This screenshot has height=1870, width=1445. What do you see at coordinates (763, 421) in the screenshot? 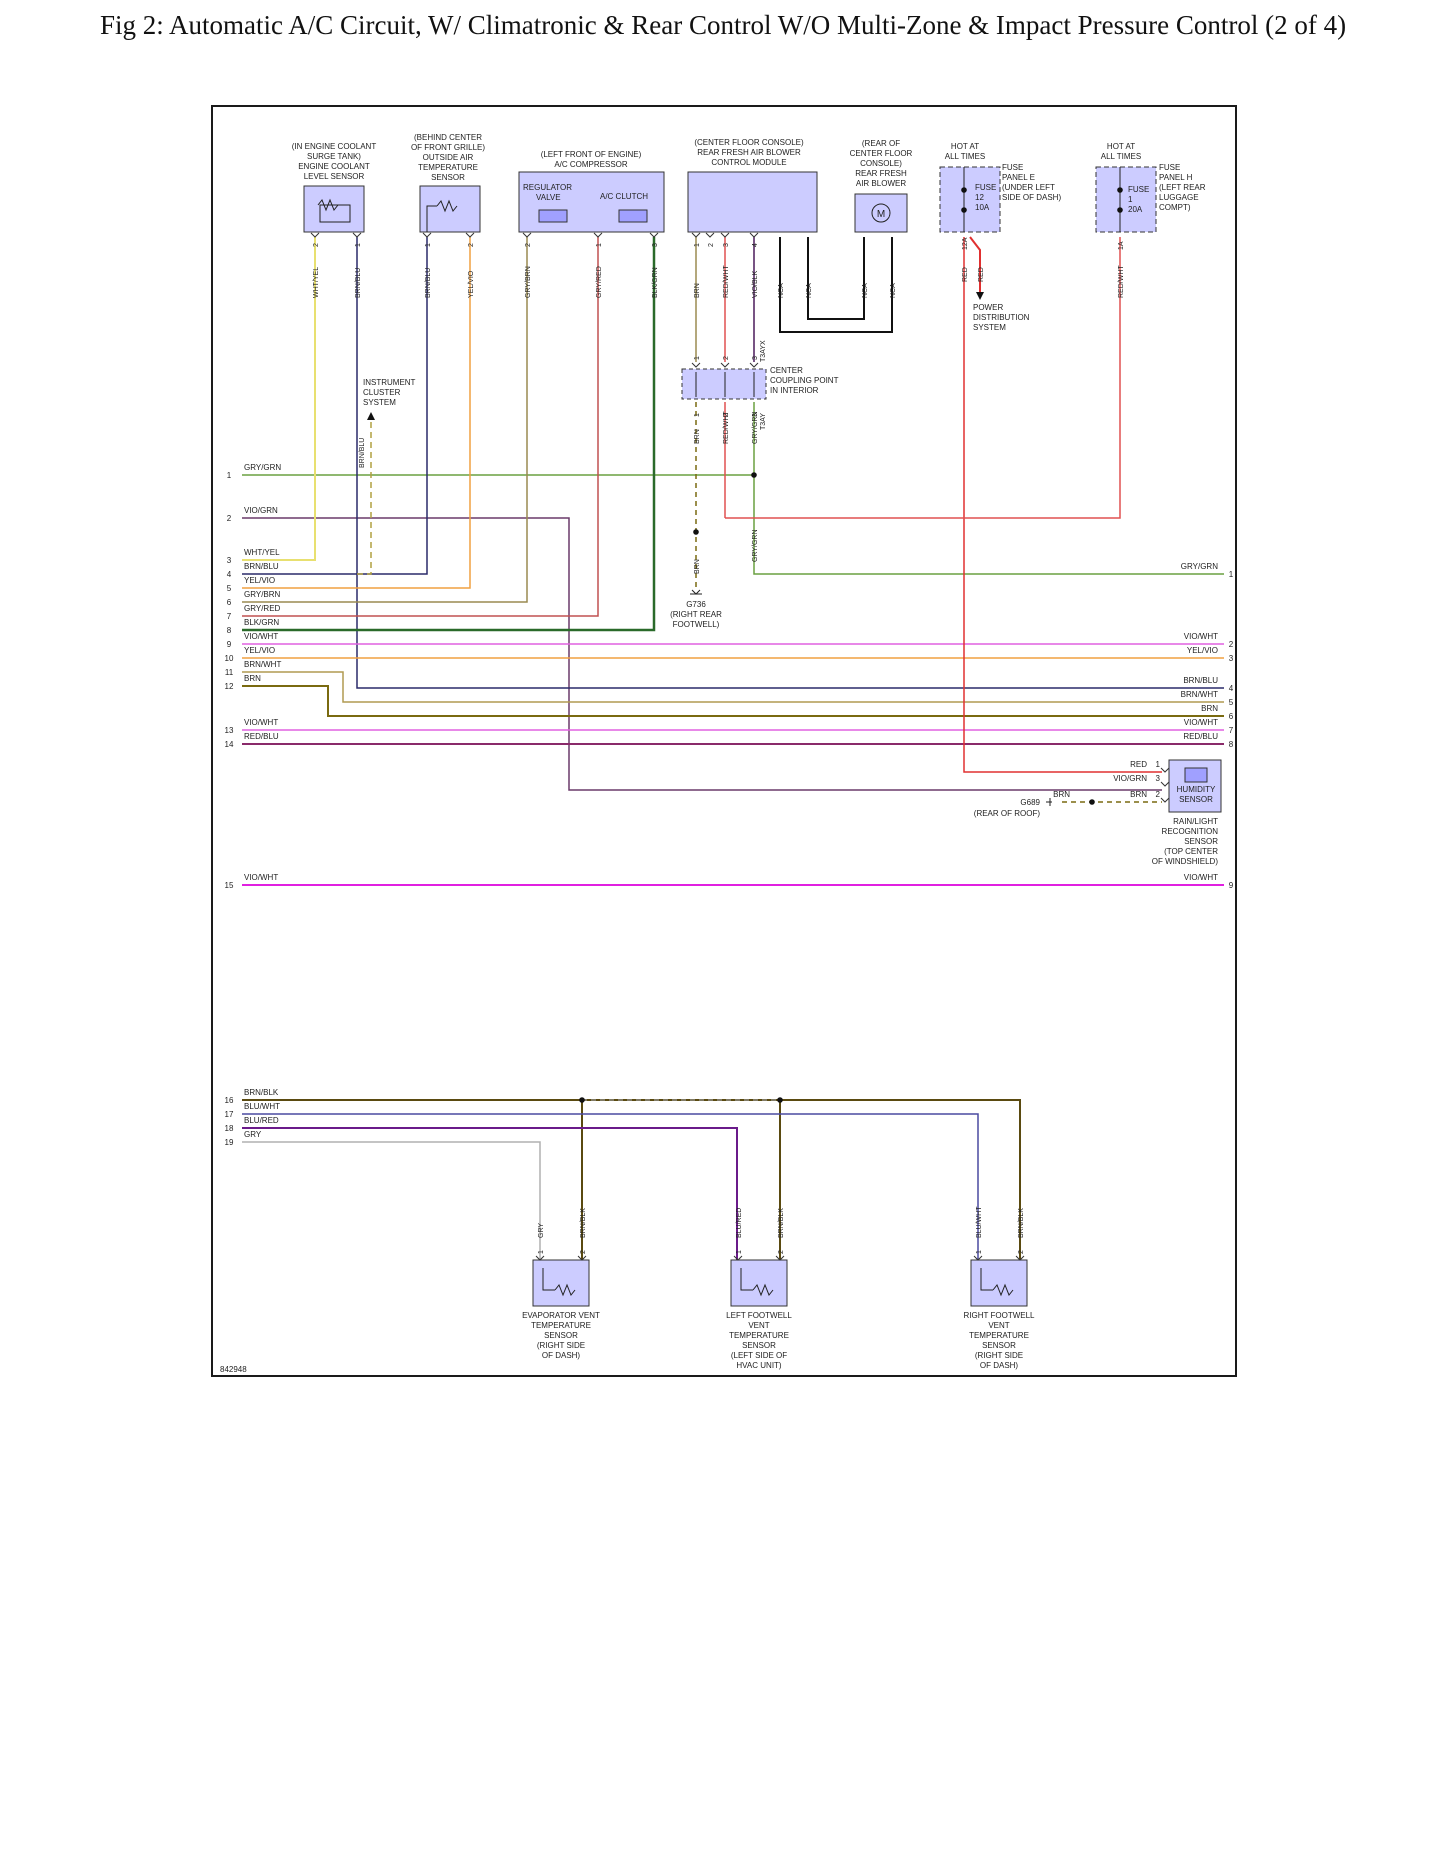
I see `connector-label: T3AY` at bounding box center [763, 421].